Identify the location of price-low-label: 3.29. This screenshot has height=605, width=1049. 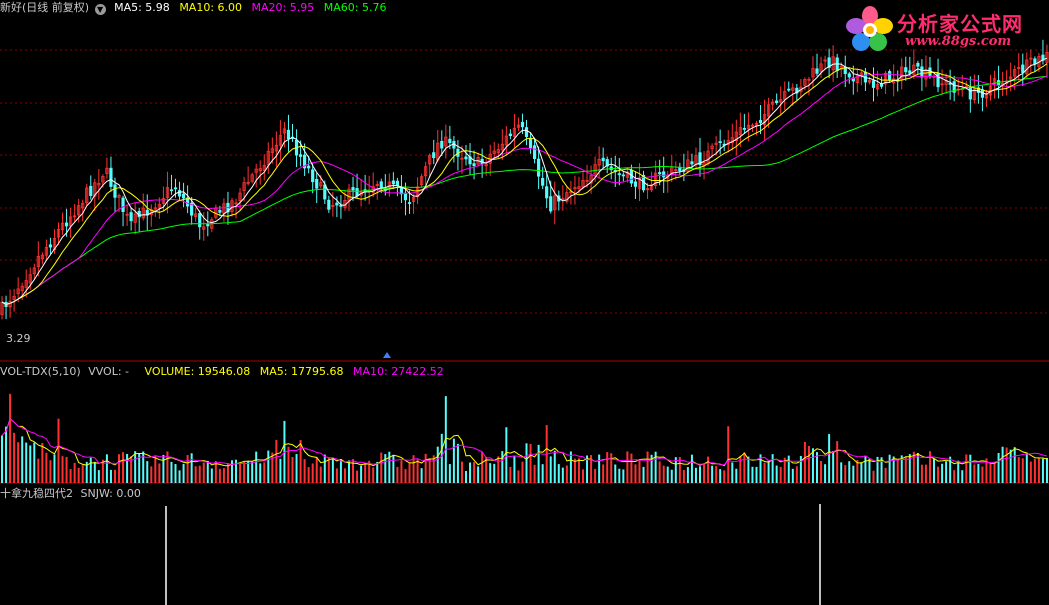
(18, 338).